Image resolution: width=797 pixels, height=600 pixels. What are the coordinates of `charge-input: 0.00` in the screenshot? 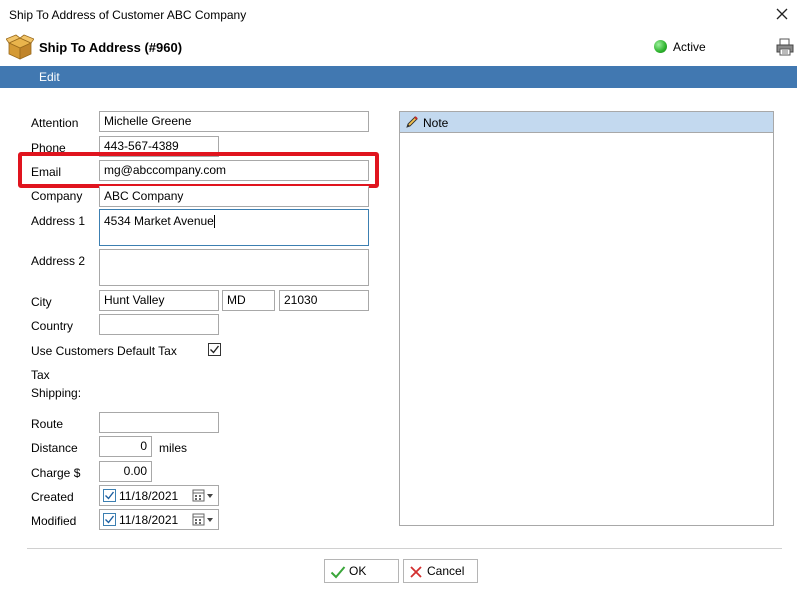 It's located at (125, 471).